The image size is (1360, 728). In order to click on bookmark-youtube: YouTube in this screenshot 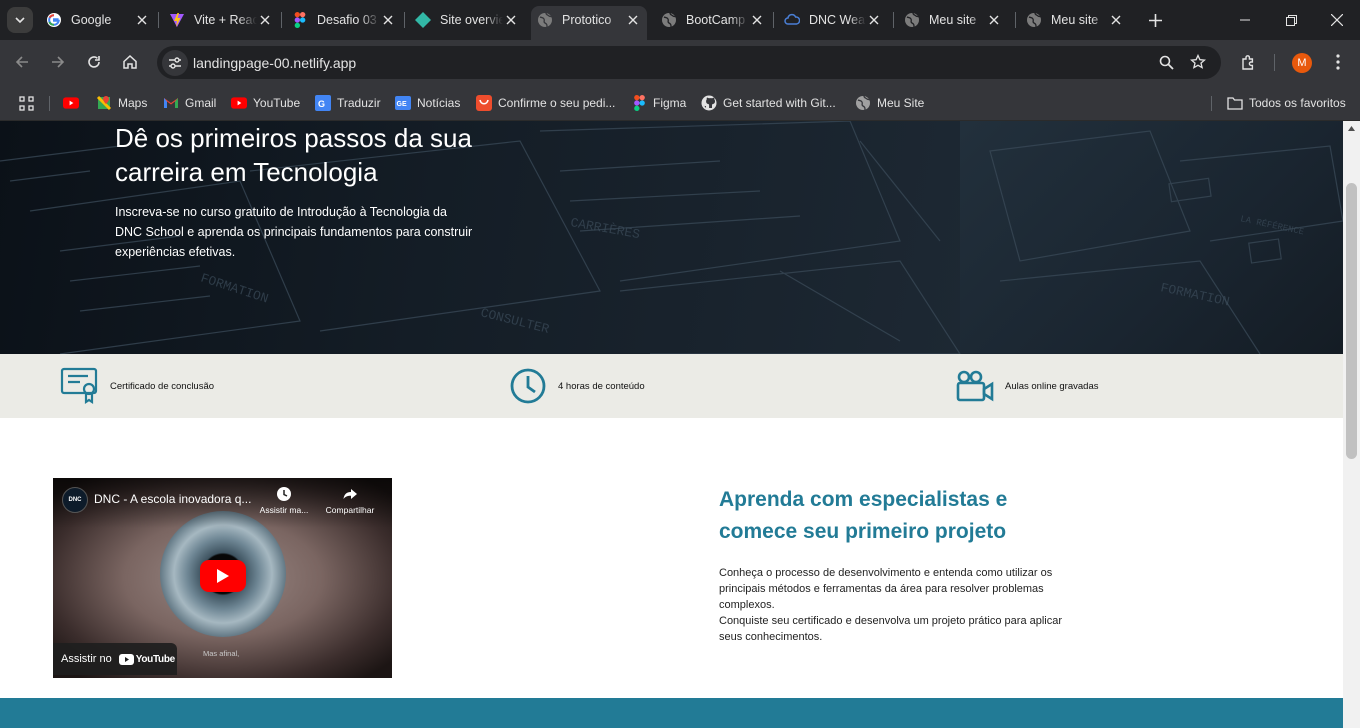, I will do `click(265, 103)`.